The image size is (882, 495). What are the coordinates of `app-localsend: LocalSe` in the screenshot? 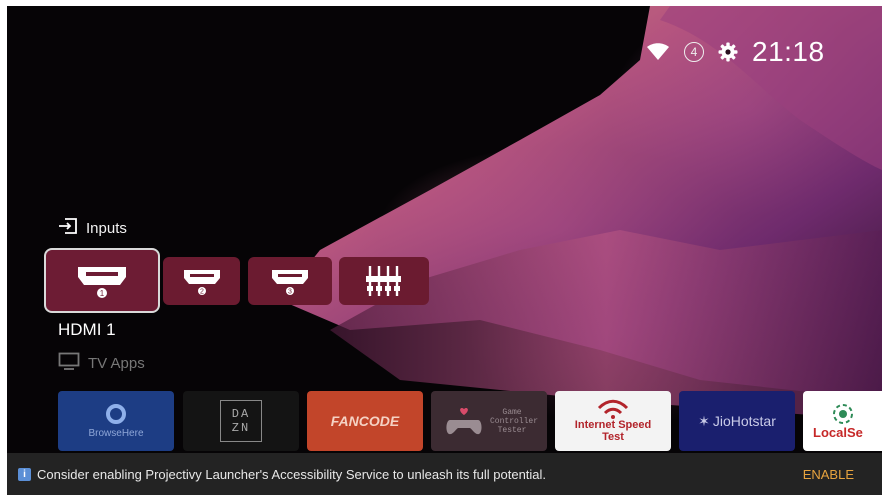 It's located at (842, 421).